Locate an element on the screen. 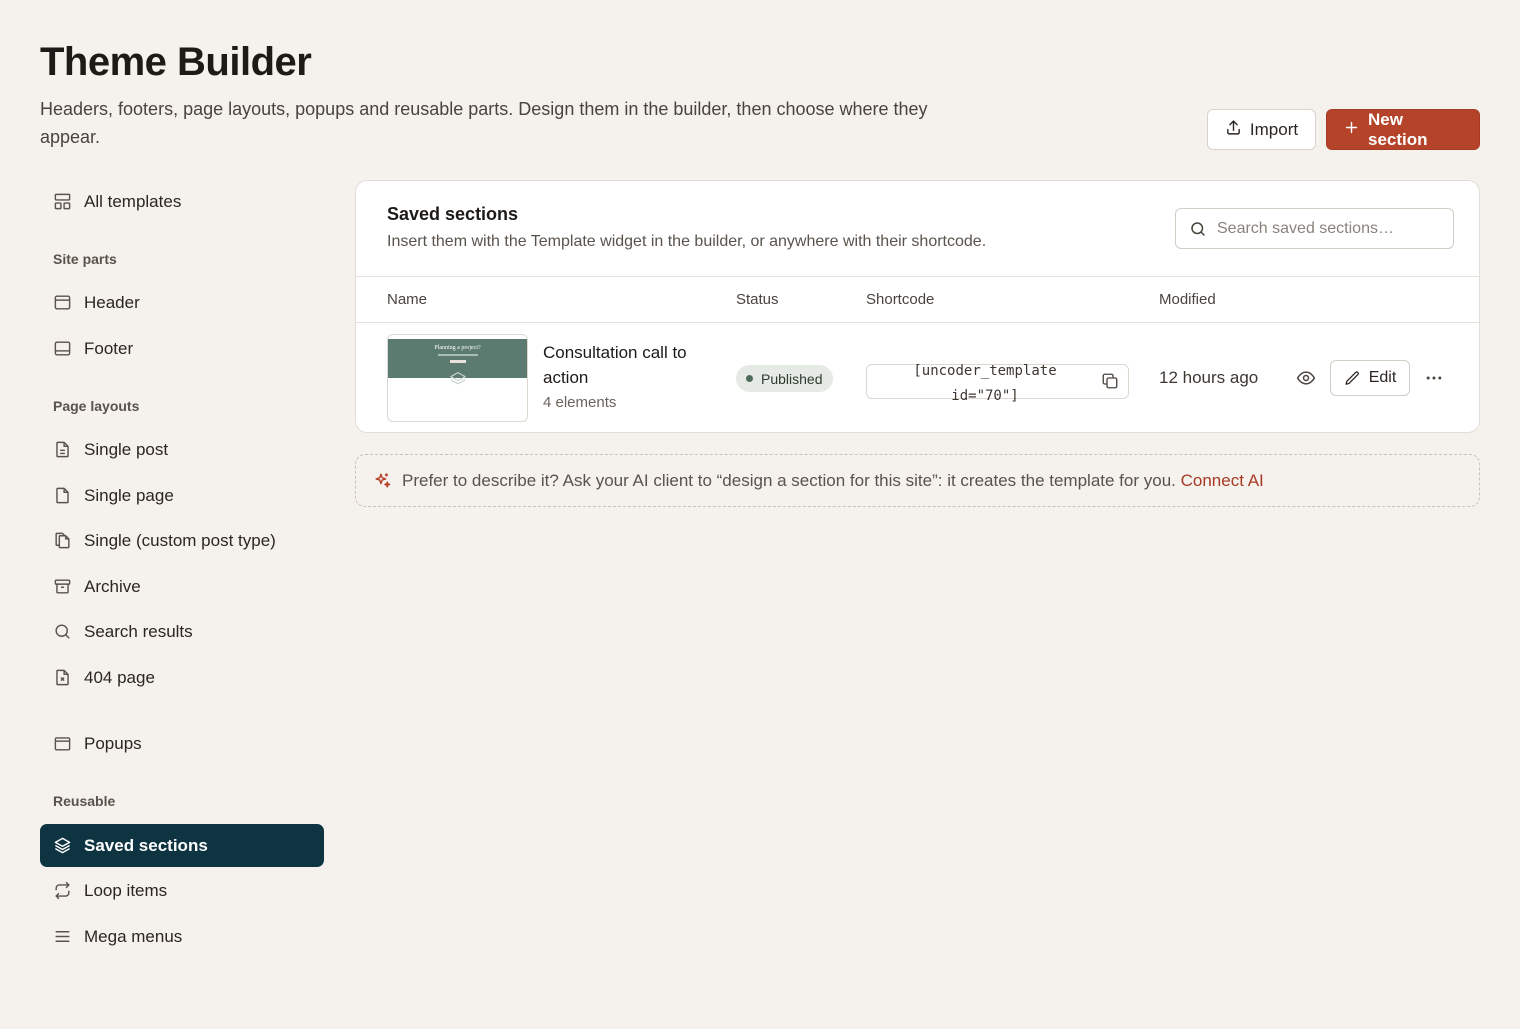  copy-icon is located at coordinates (1110, 381).